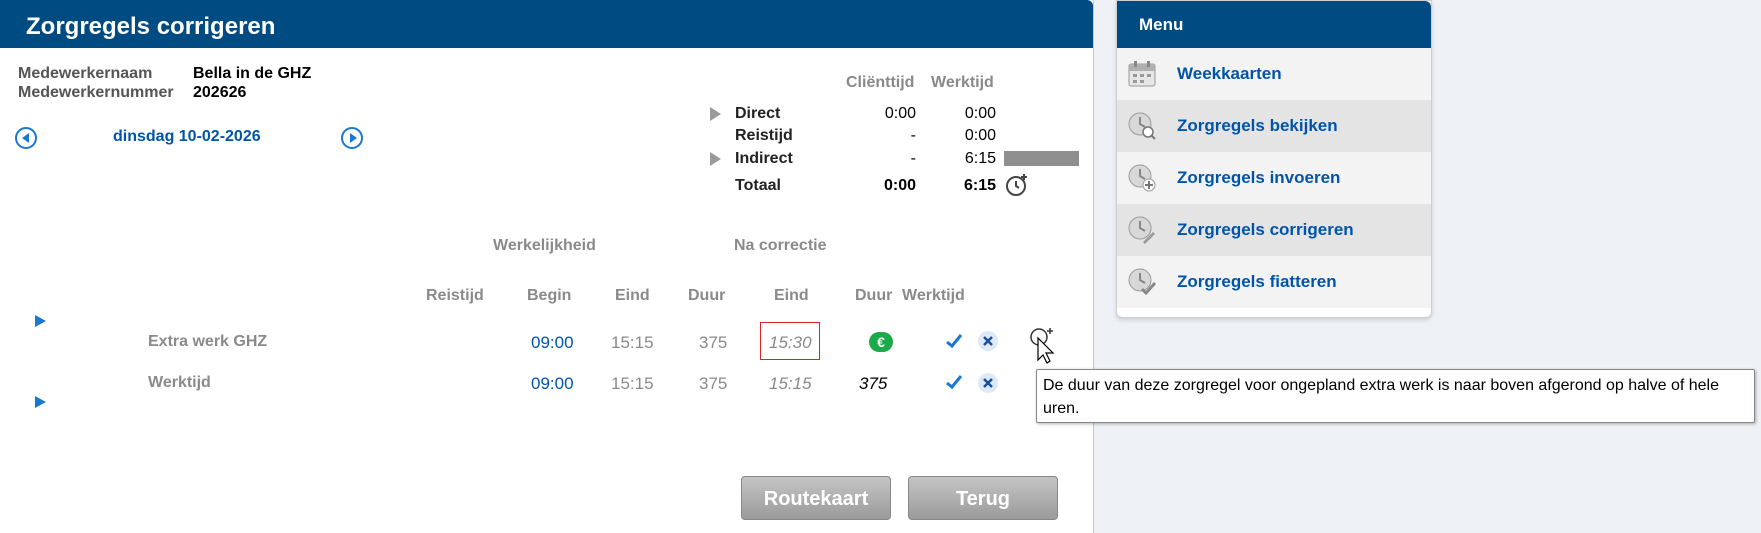 The height and width of the screenshot is (533, 1761). I want to click on summary-indirect-label: Indirect, so click(764, 158).